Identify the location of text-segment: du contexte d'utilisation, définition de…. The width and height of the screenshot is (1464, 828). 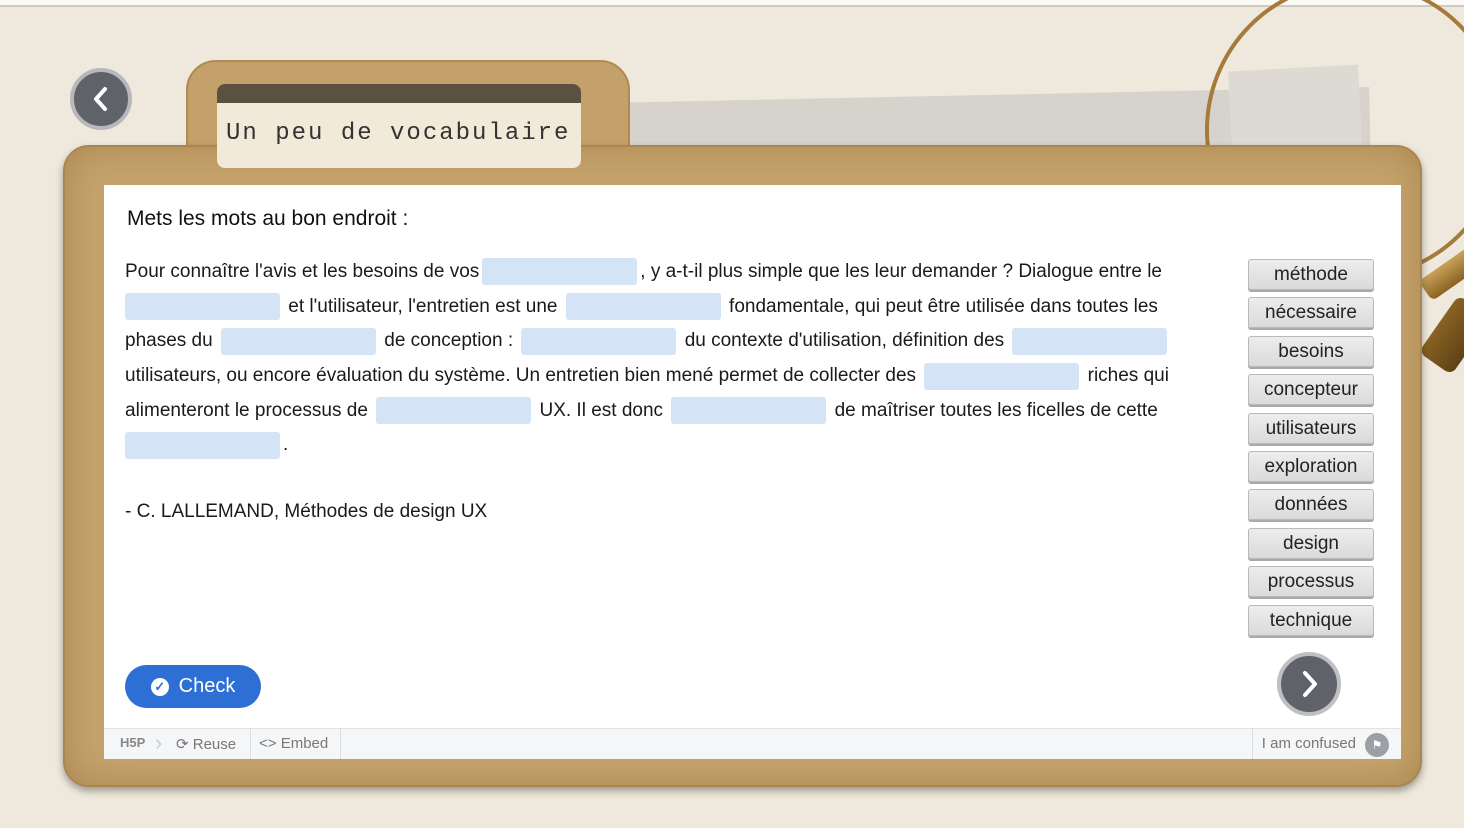
(844, 341).